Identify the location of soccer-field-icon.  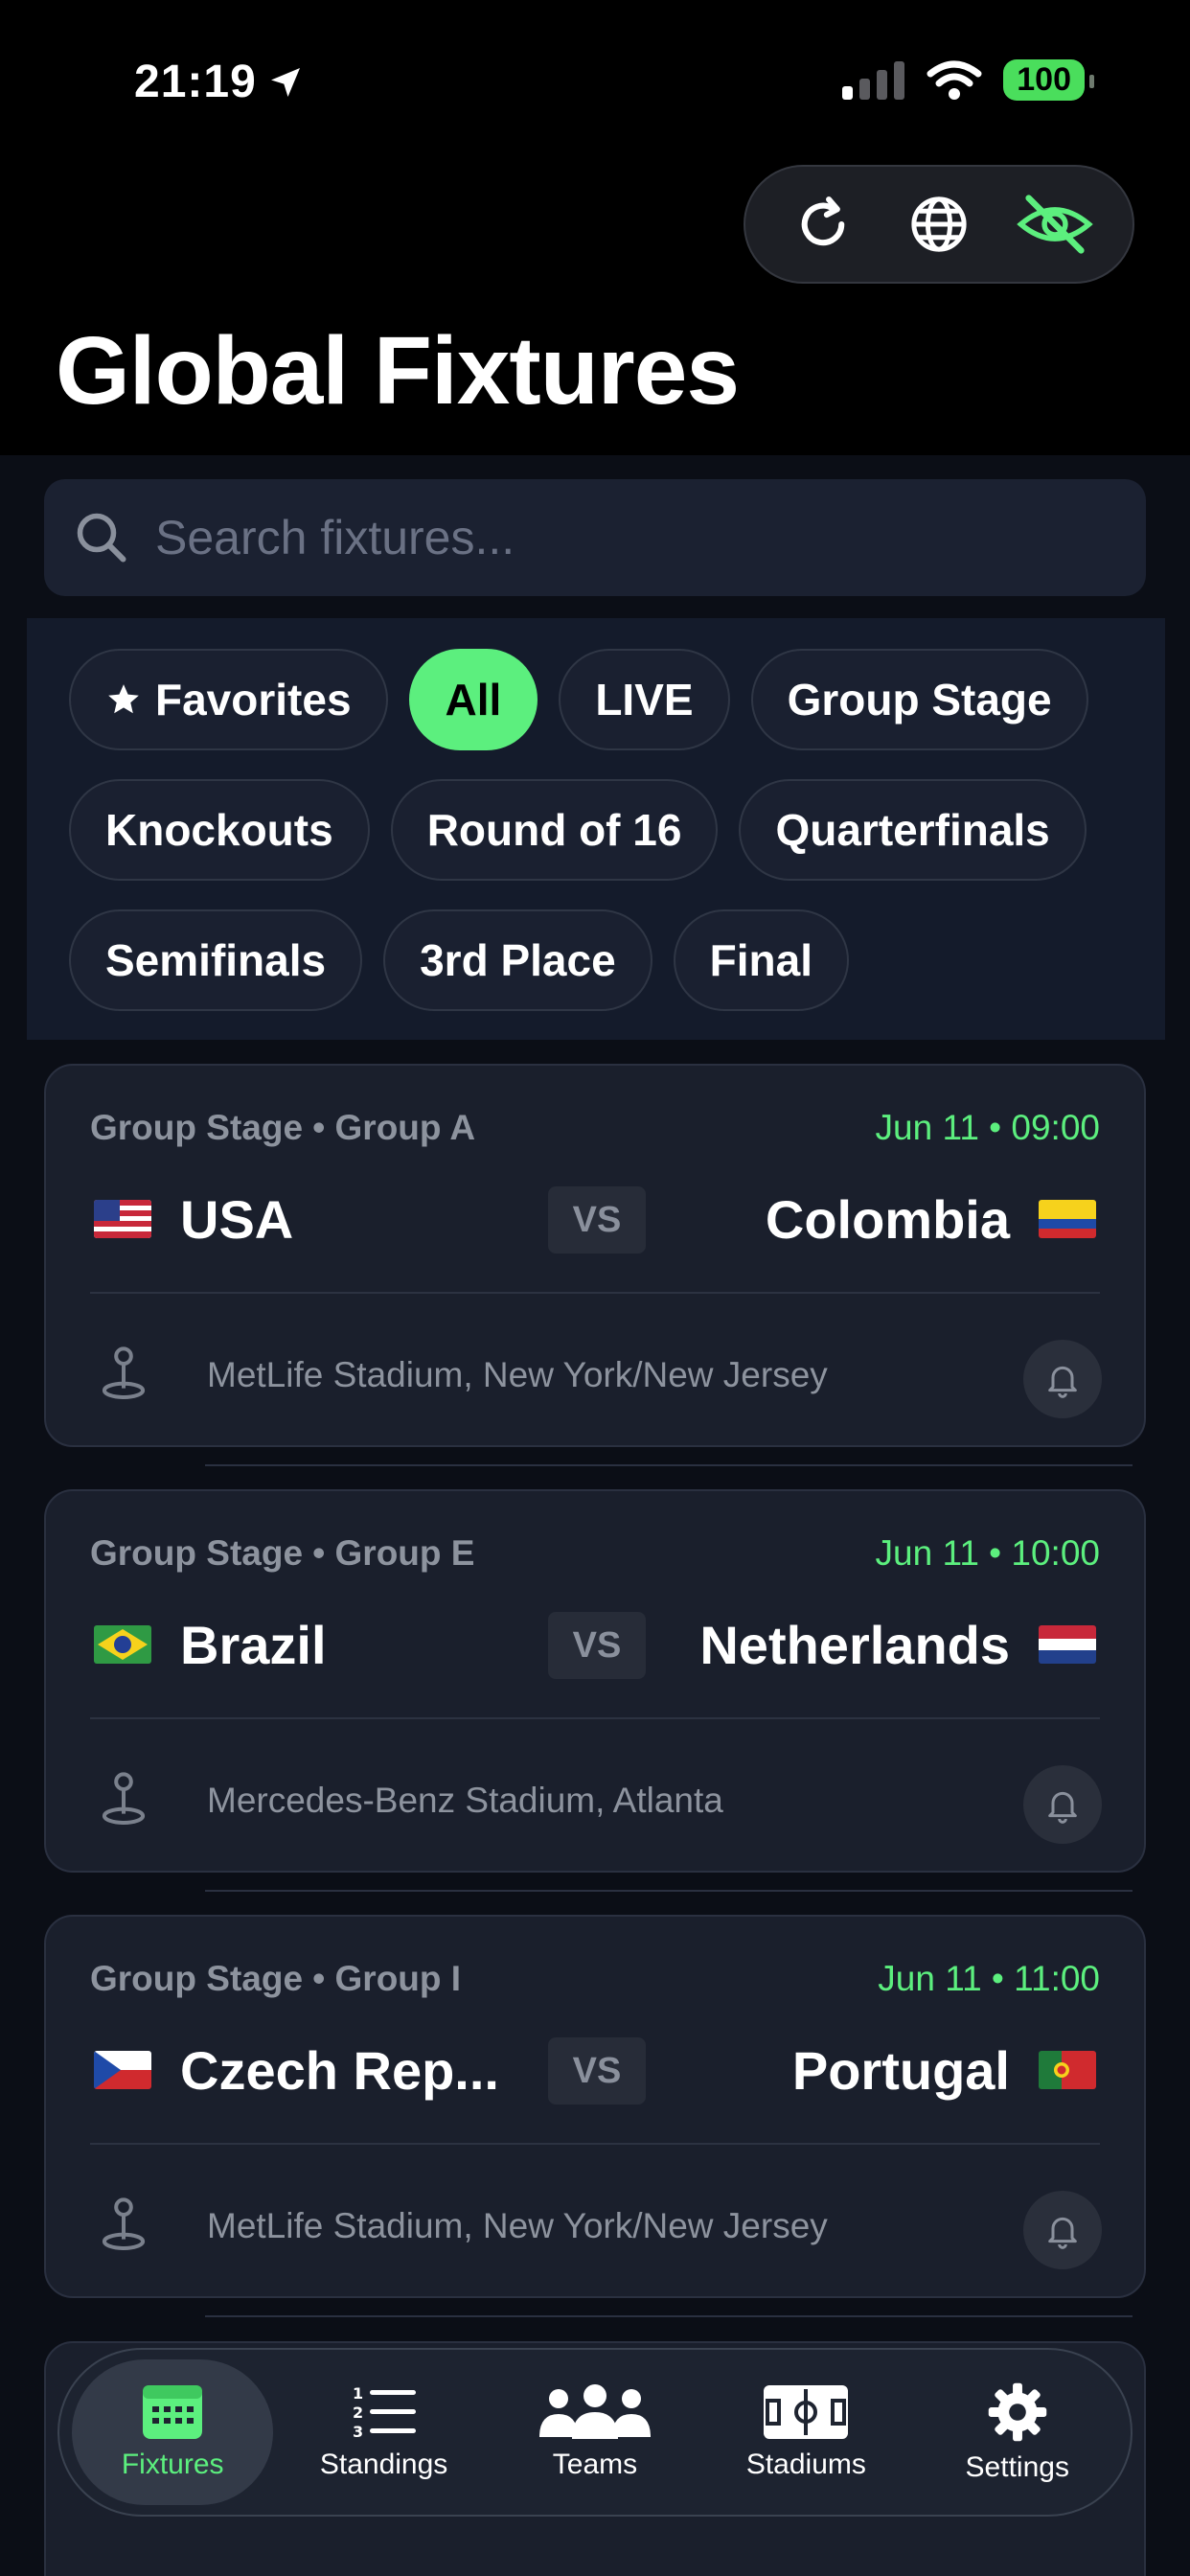
(807, 2412).